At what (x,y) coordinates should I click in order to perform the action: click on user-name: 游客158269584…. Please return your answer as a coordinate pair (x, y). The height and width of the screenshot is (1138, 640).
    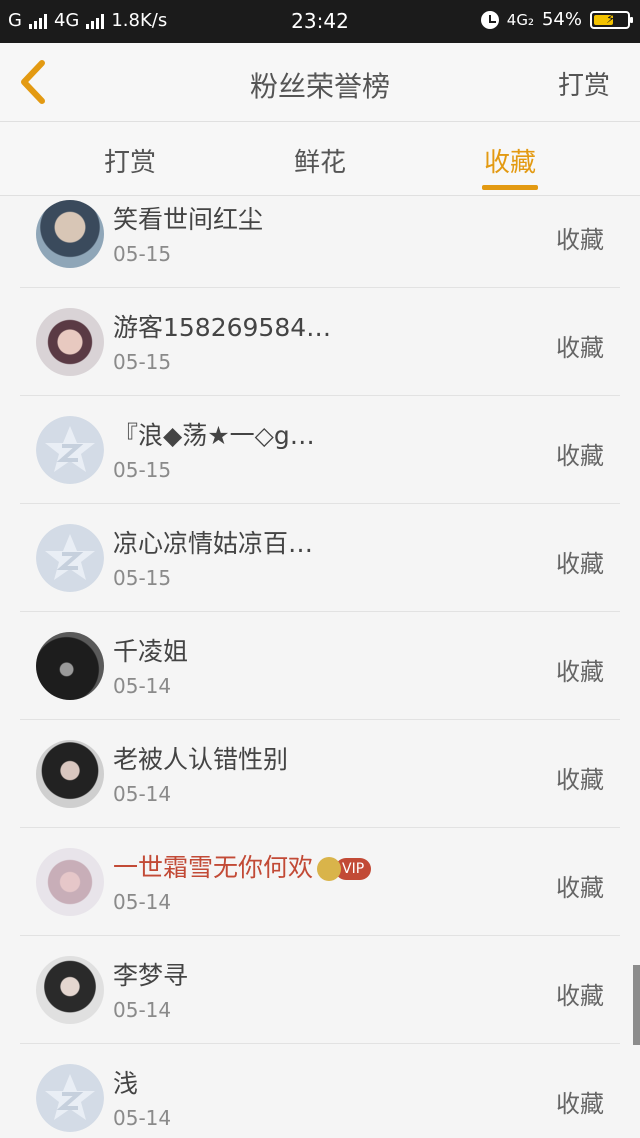
    Looking at the image, I should click on (222, 327).